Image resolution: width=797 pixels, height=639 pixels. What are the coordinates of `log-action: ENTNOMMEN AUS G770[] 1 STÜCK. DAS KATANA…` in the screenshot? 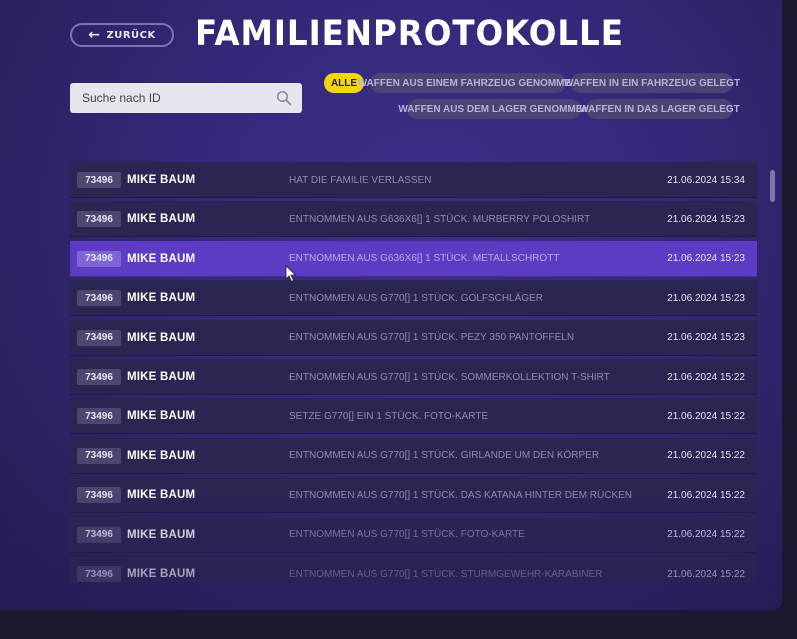 It's located at (461, 495).